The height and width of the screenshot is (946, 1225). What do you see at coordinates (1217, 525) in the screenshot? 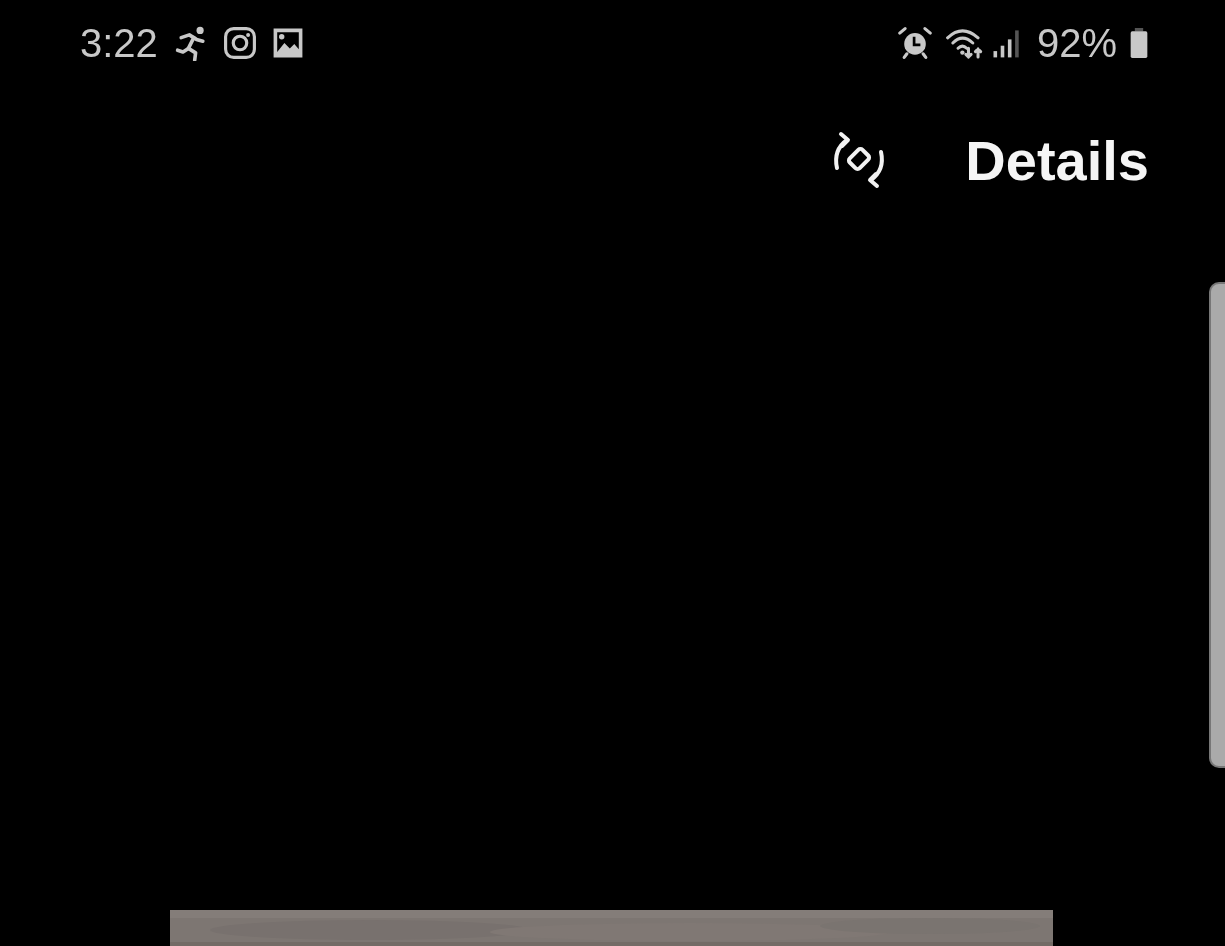
I see `edge-panel-handle` at bounding box center [1217, 525].